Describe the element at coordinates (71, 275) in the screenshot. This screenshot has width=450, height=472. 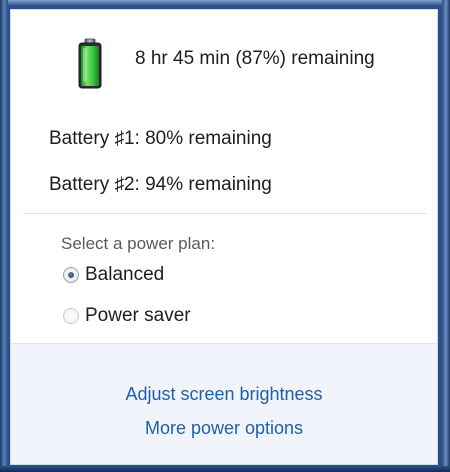
I see `radio-selected-icon` at that location.